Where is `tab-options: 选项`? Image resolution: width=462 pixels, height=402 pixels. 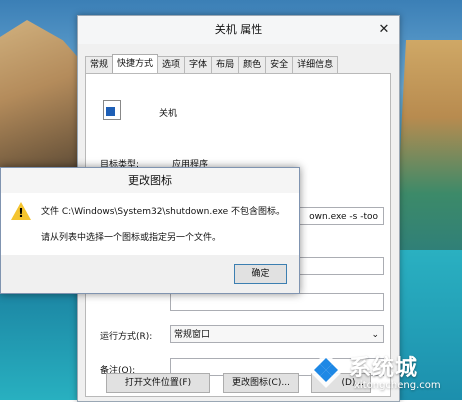 tab-options: 选项 is located at coordinates (171, 65).